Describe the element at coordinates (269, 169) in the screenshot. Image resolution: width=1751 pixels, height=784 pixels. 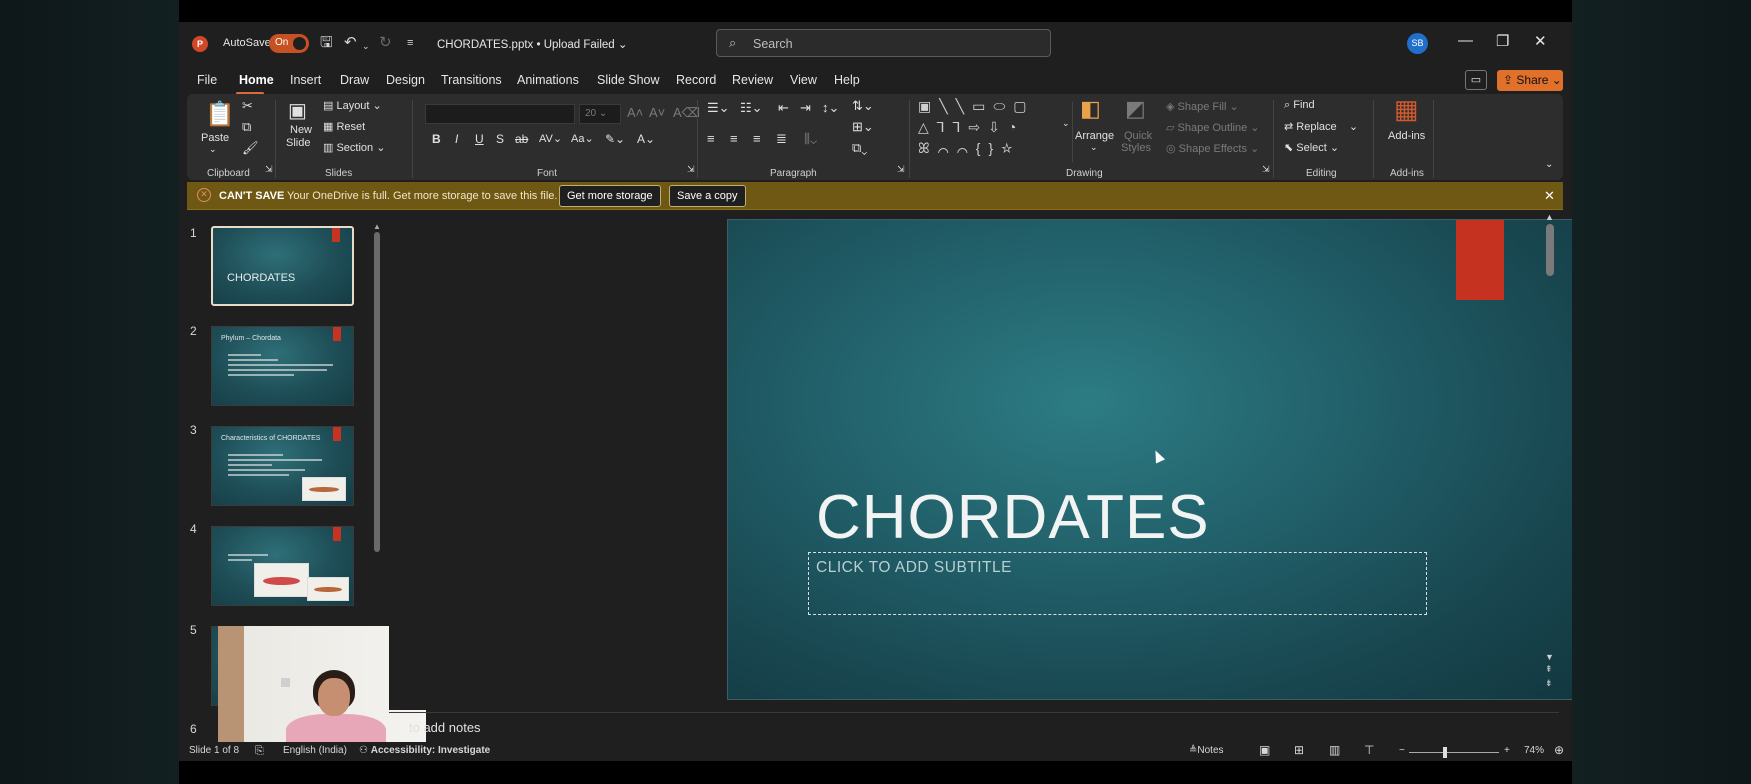
I see `clipboard-launcher-icon: ⇲` at that location.